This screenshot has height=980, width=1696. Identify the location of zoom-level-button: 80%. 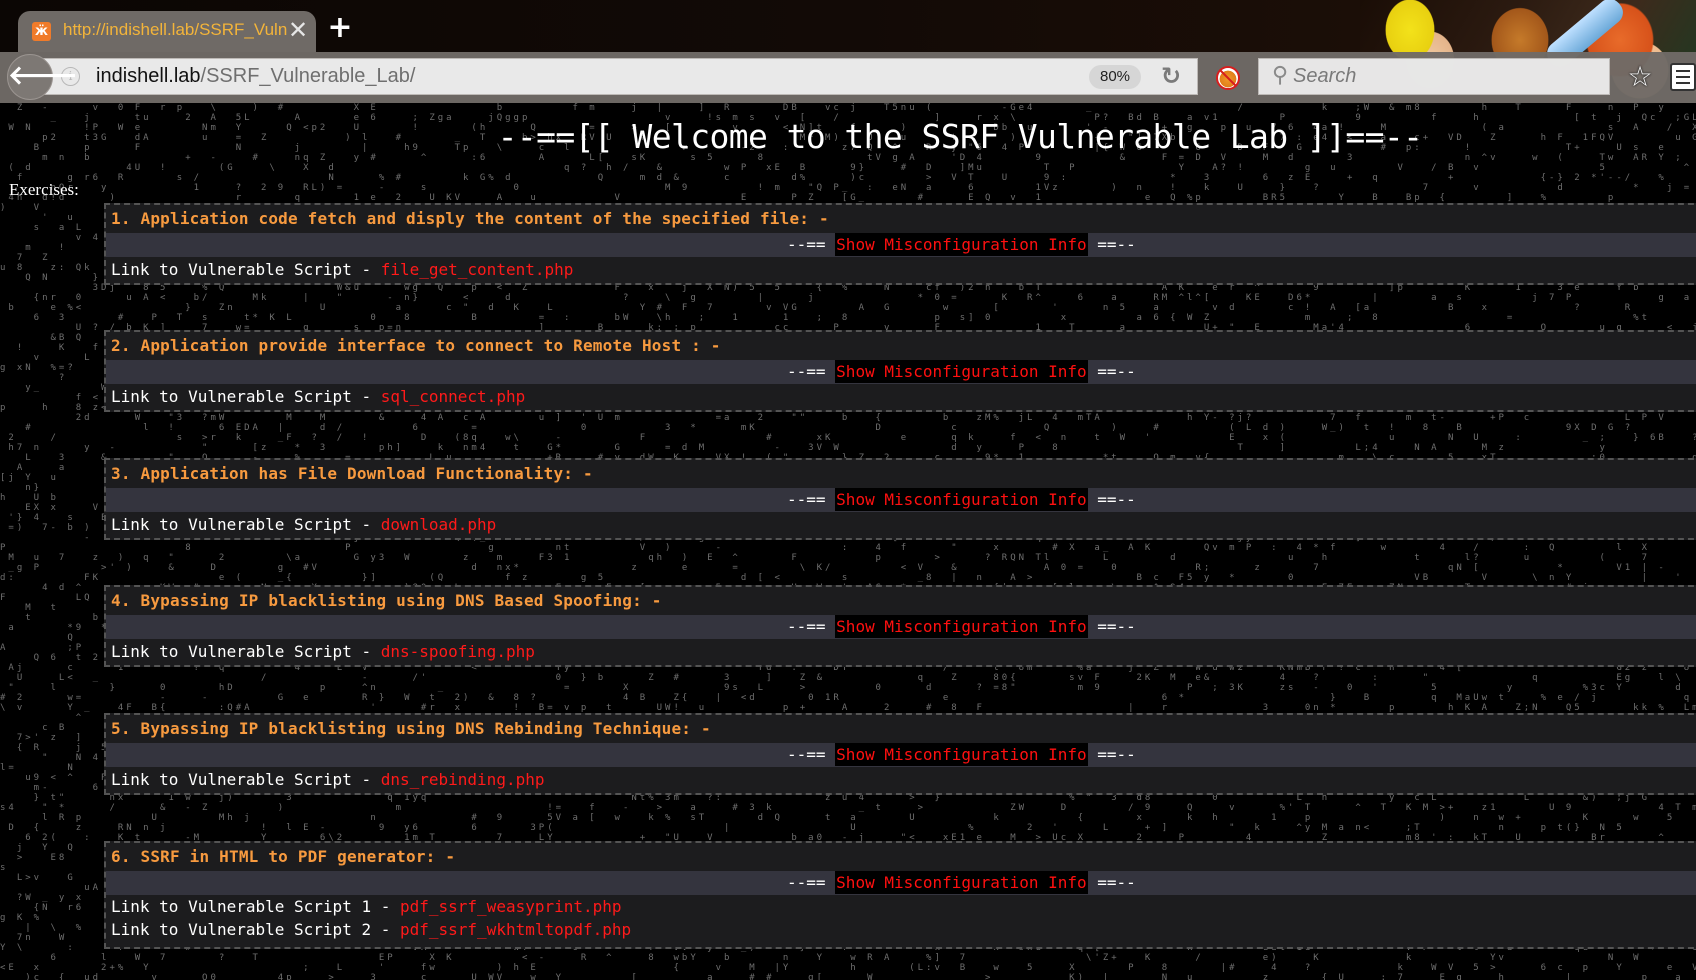
(1115, 77).